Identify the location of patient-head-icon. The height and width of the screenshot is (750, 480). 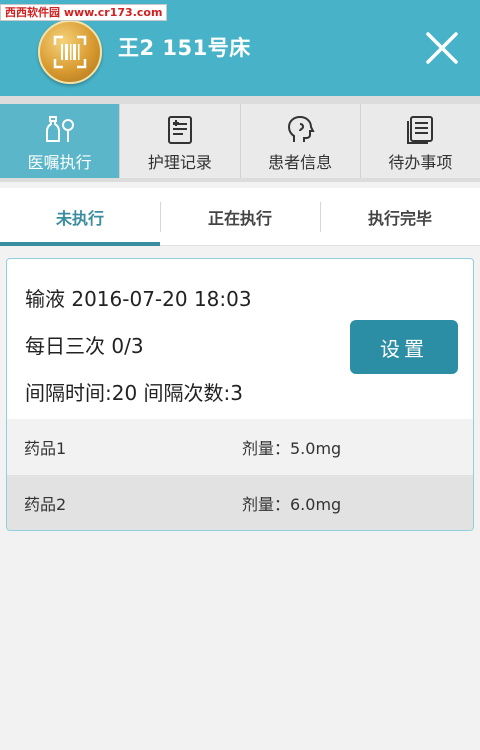
(301, 128).